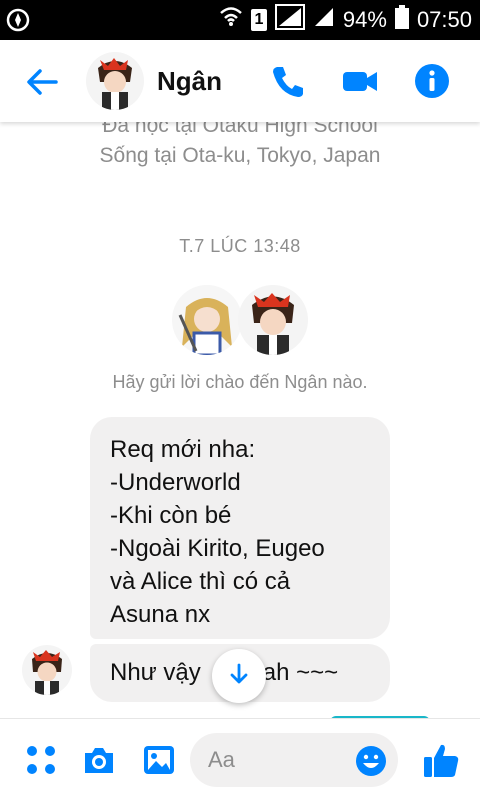 This screenshot has height=800, width=480. Describe the element at coordinates (115, 81) in the screenshot. I see `contact-avatar` at that location.